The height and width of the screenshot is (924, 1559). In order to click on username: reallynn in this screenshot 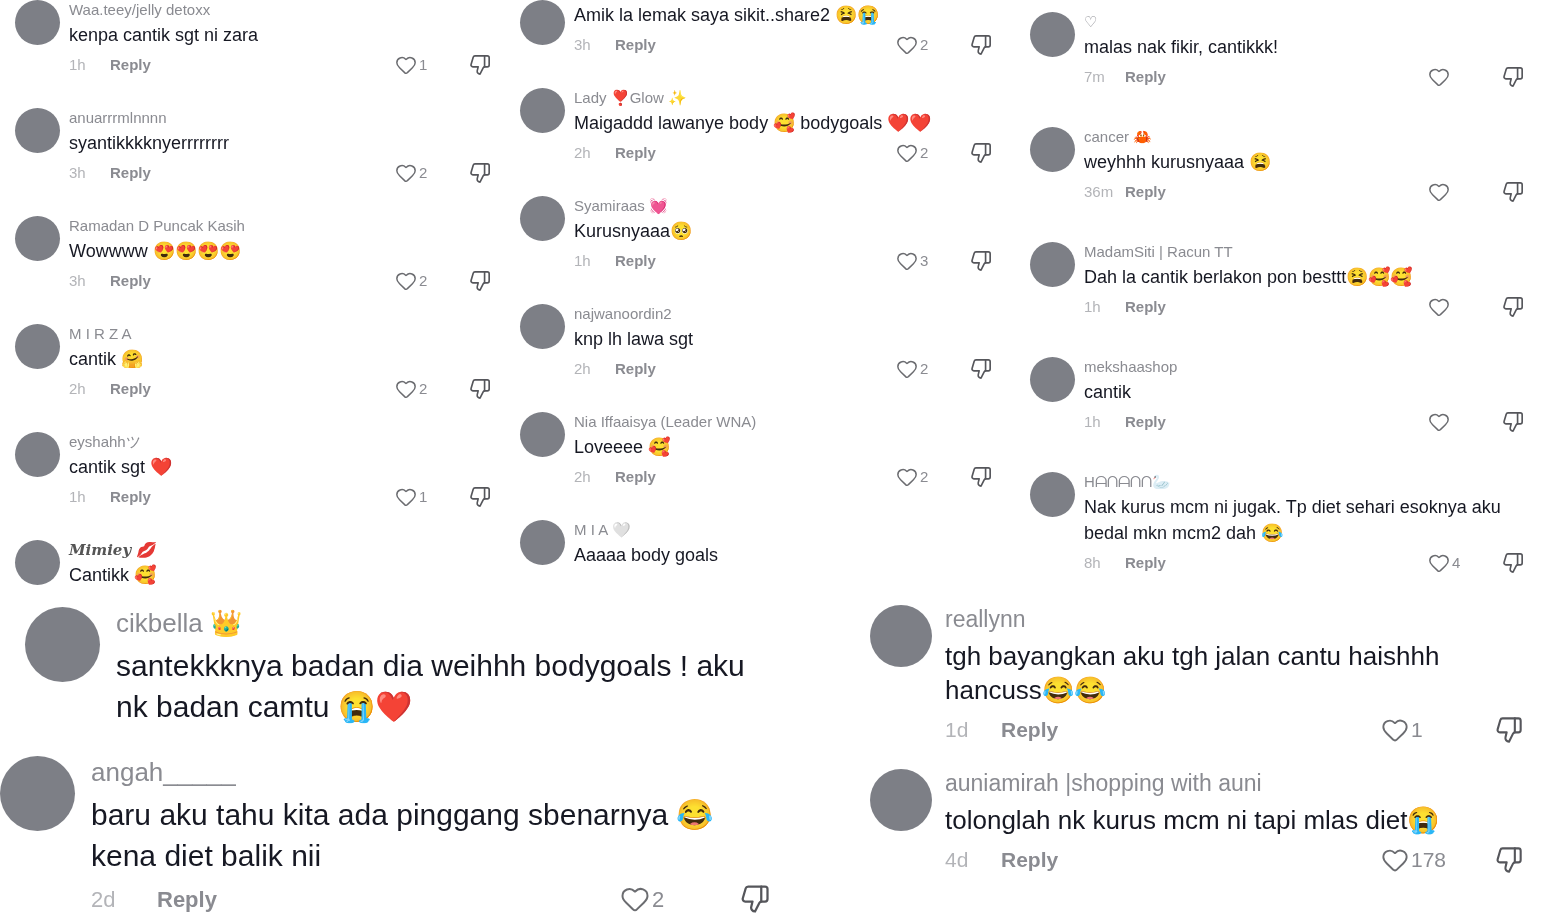, I will do `click(1234, 619)`.